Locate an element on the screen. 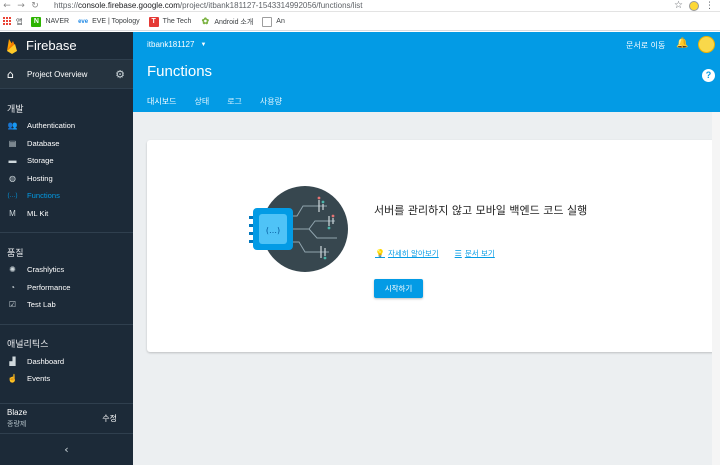 The height and width of the screenshot is (465, 720). firebase-flame-icon is located at coordinates (12, 46).